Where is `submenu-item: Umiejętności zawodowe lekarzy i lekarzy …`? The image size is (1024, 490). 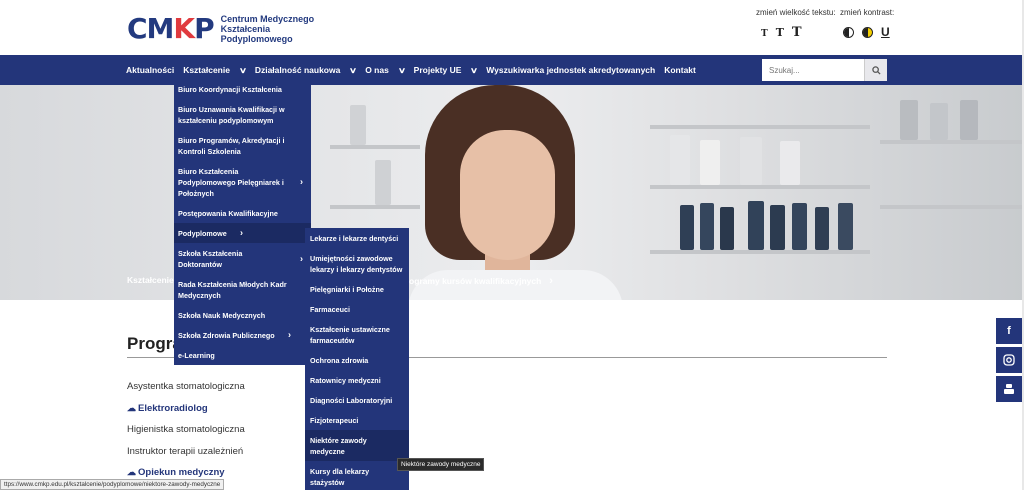 submenu-item: Umiejętności zawodowe lekarzy i lekarzy … is located at coordinates (357, 263).